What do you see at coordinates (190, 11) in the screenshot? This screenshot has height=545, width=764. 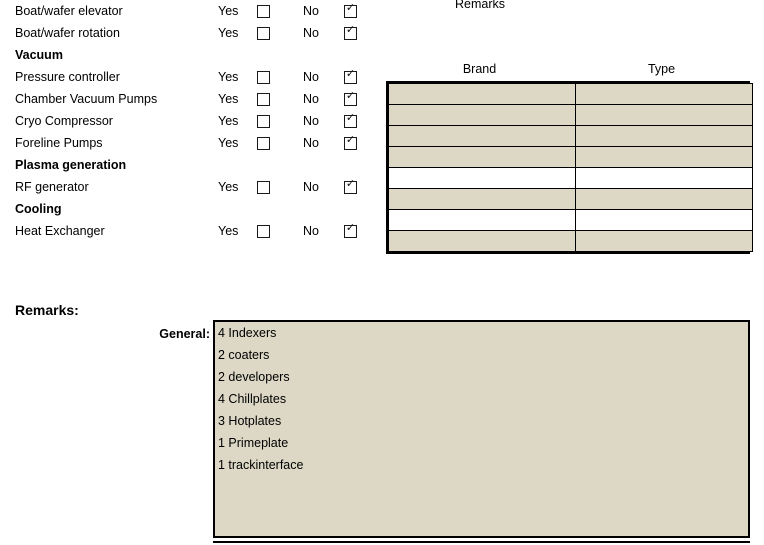 I see `checklist-item-row: Boat/wafer elevator Yes No ✓` at bounding box center [190, 11].